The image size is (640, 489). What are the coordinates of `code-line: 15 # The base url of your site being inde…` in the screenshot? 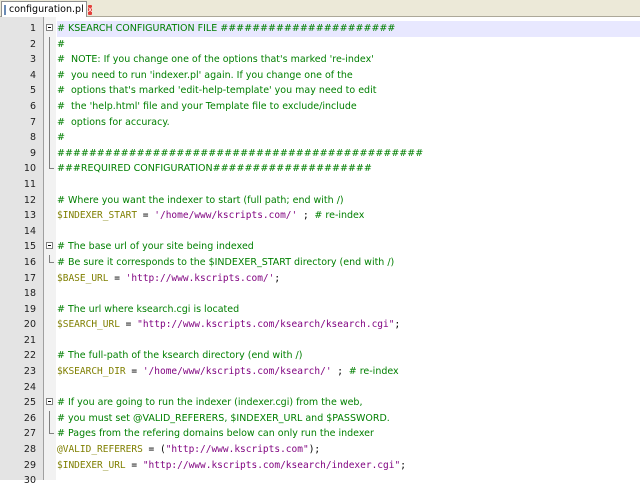 It's located at (320, 247).